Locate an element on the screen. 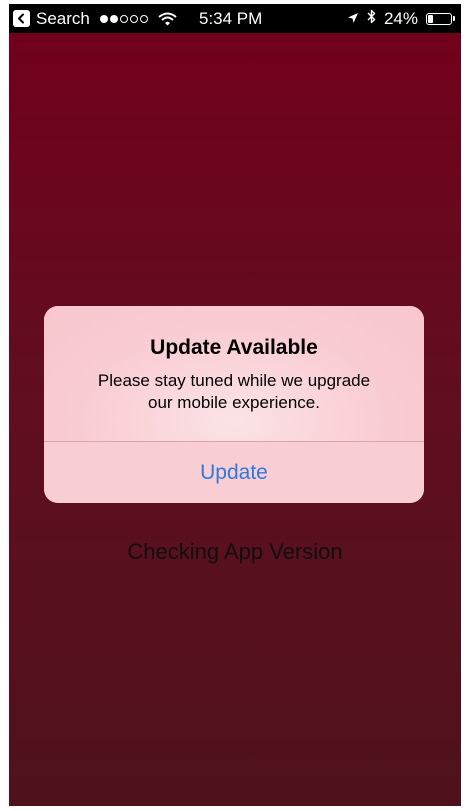  status-bar: Search 5:34 PM 24% is located at coordinates (235, 18).